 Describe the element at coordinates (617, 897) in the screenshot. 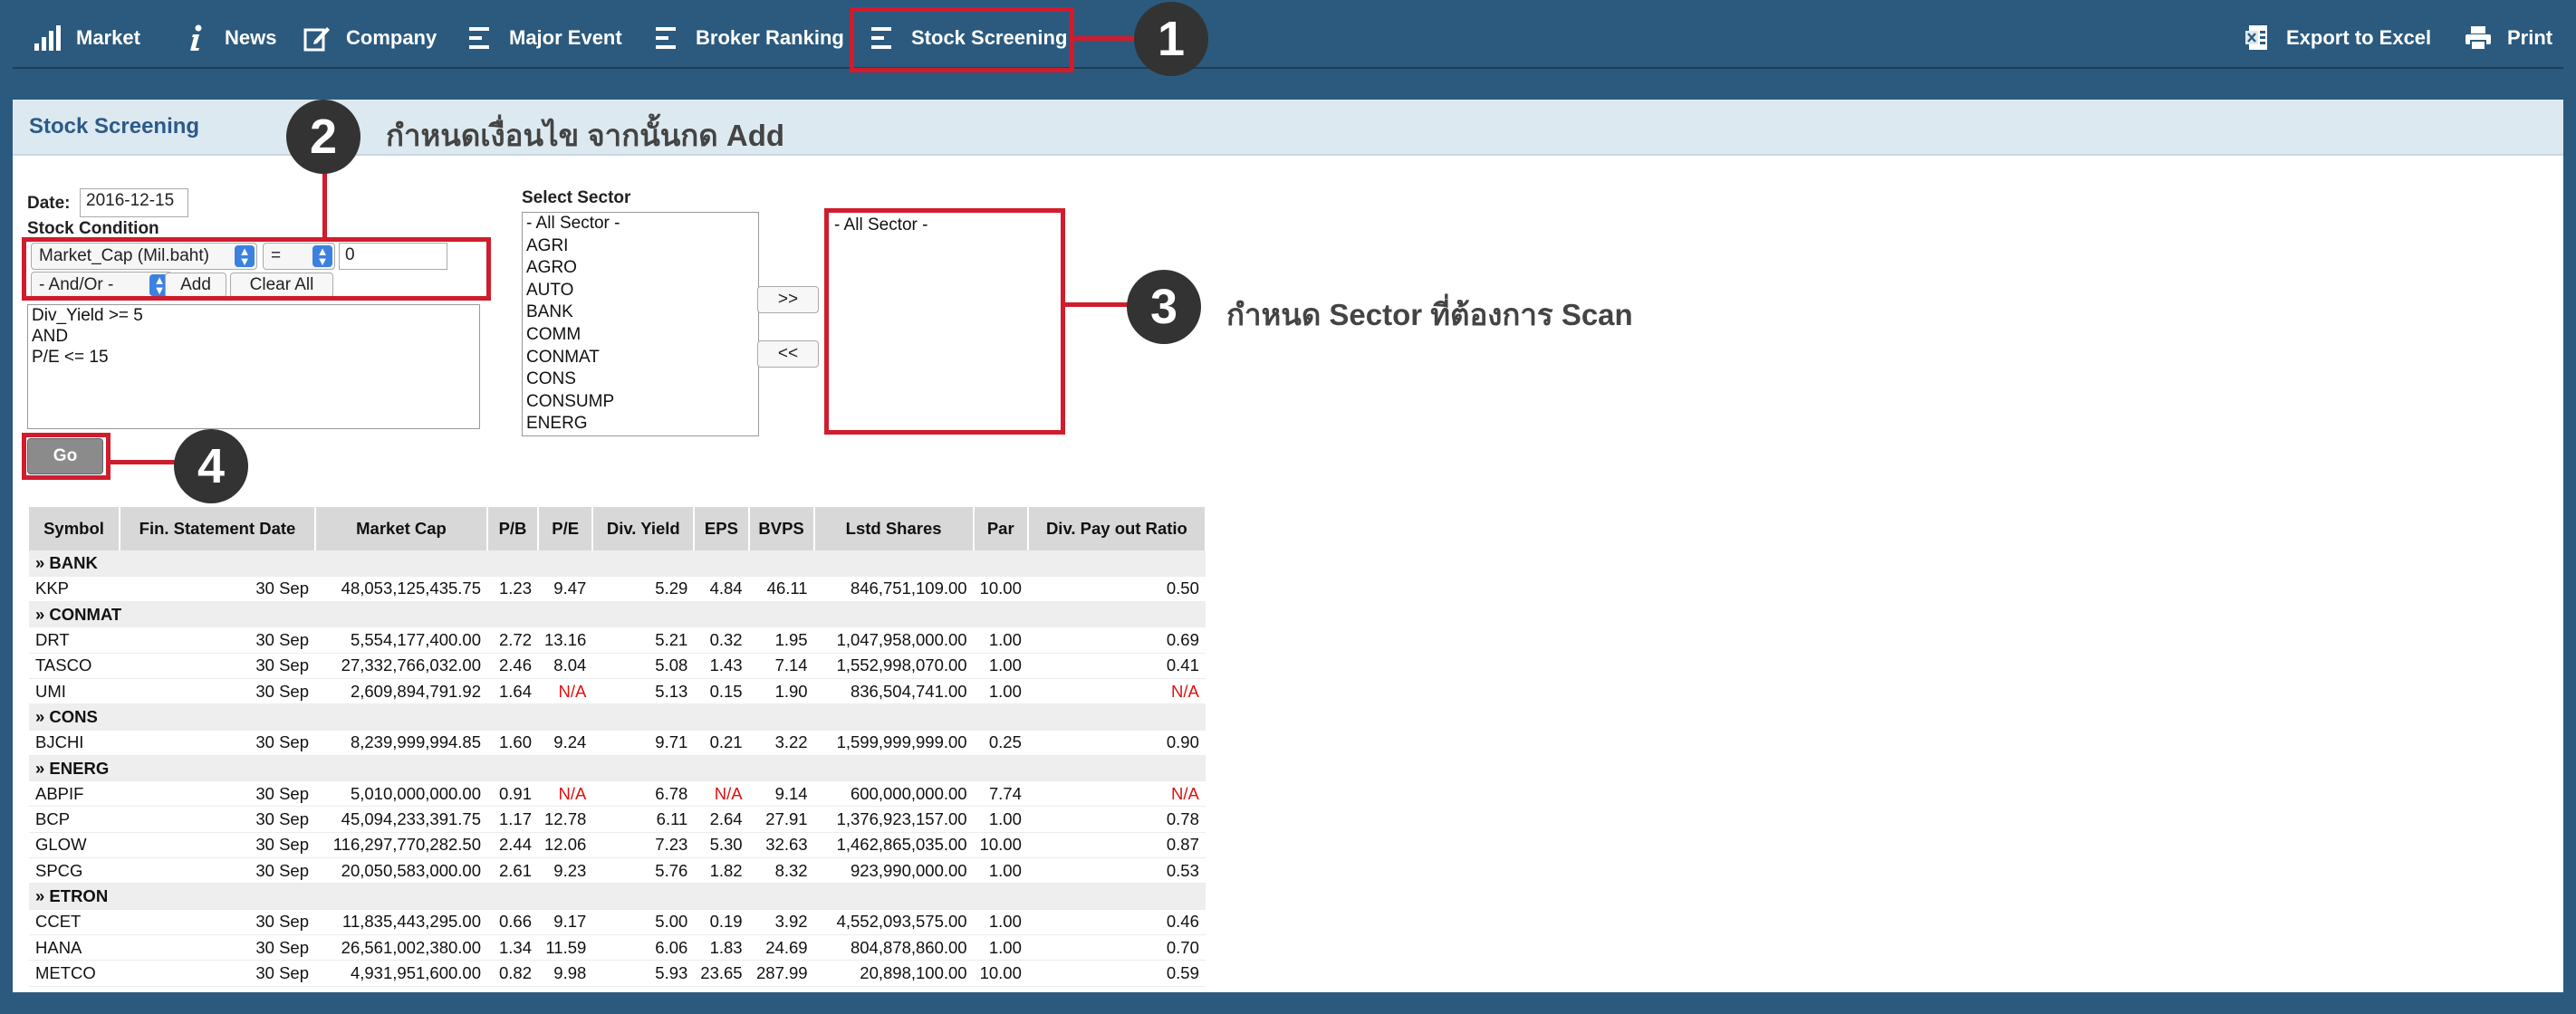

I see `sector-group-row: » ETRON` at that location.